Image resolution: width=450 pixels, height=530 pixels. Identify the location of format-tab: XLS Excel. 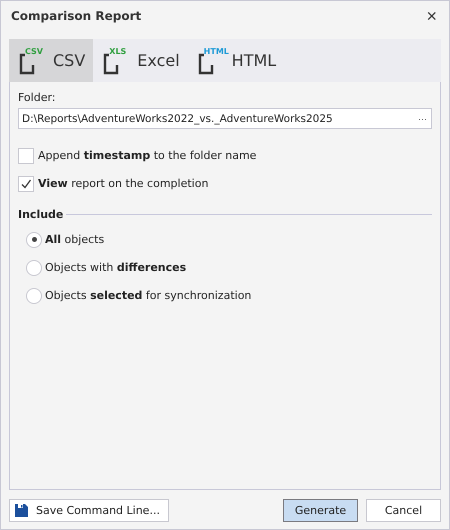
(140, 60).